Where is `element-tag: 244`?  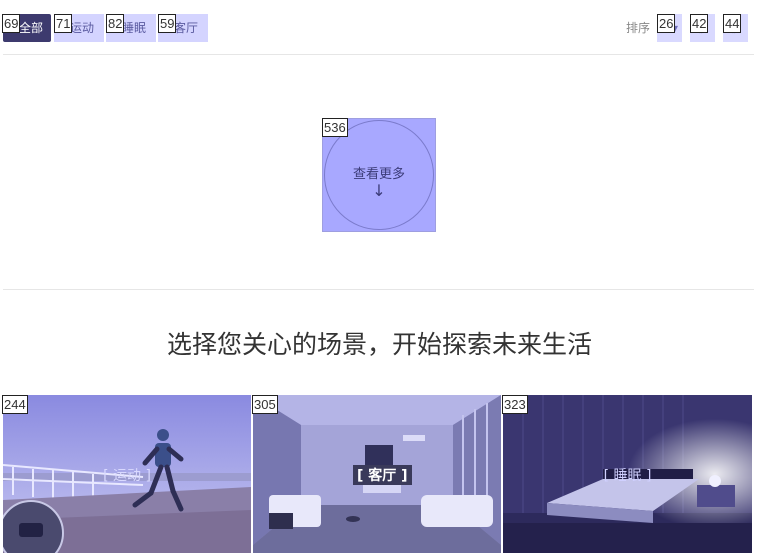
element-tag: 244 is located at coordinates (15, 404).